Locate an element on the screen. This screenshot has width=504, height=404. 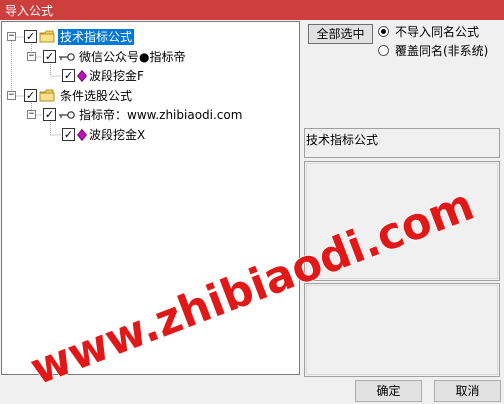
formula-category-label: 技术指标公式 is located at coordinates (342, 140).